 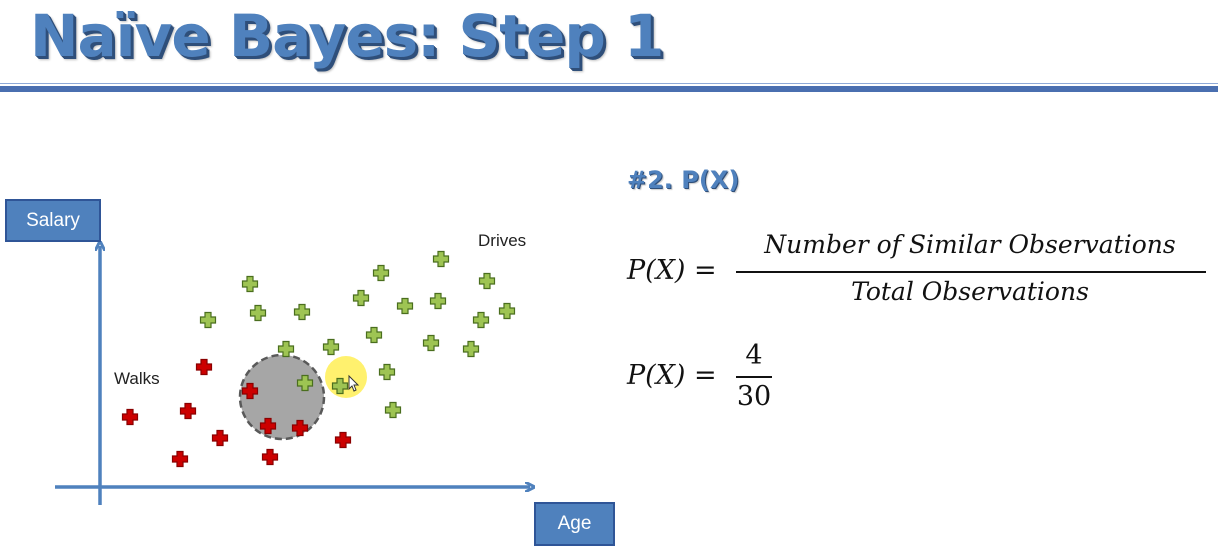 What do you see at coordinates (971, 272) in the screenshot?
I see `formula1-fraction-bar` at bounding box center [971, 272].